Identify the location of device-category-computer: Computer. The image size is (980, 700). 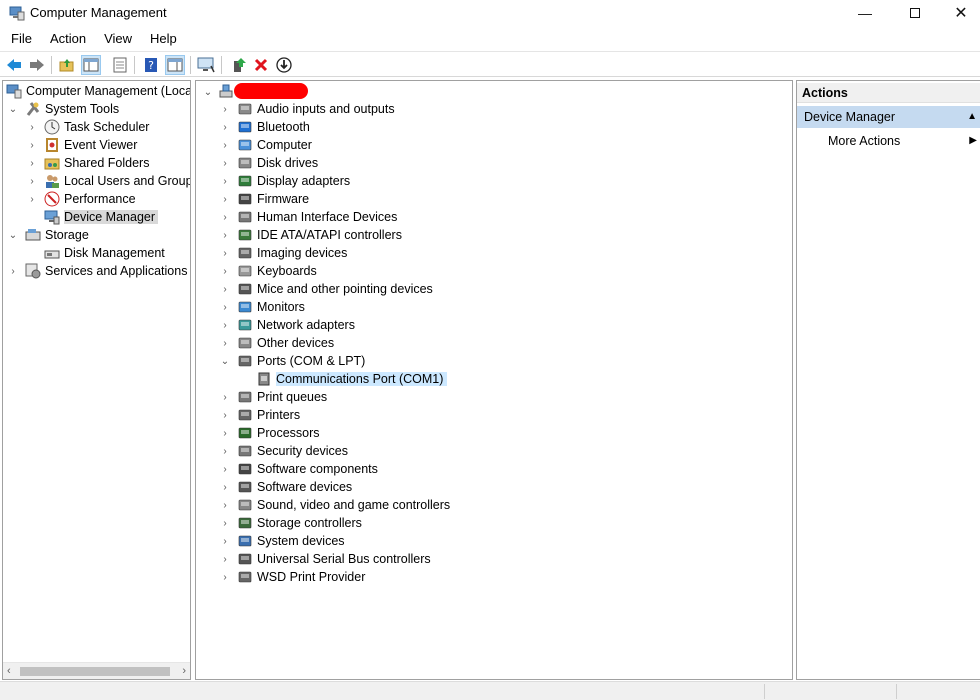
(274, 145).